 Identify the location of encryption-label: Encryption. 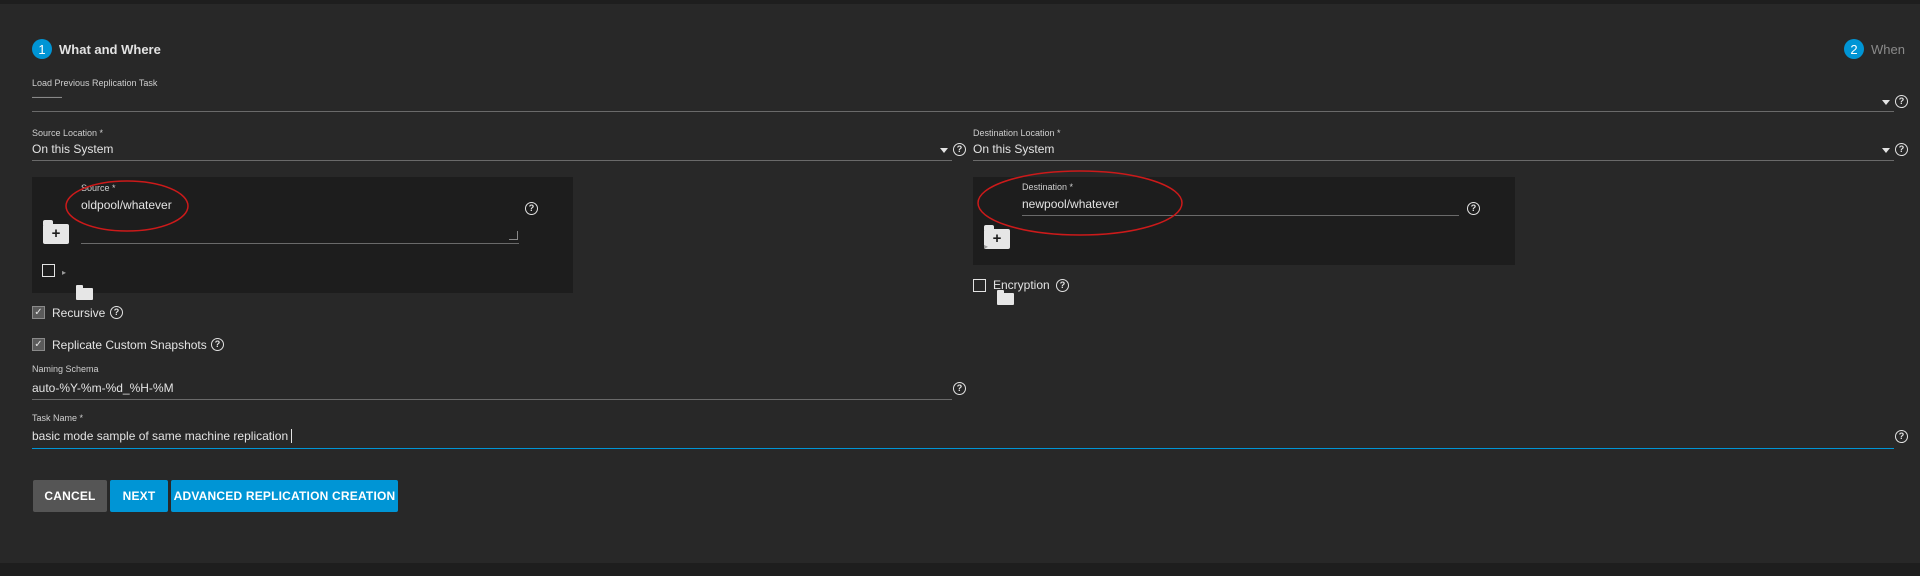
(1021, 285).